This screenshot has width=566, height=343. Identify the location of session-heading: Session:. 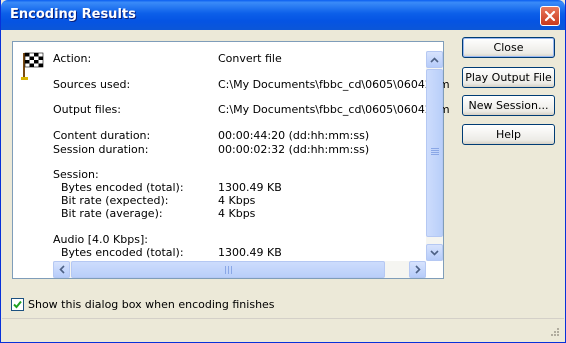
(76, 174).